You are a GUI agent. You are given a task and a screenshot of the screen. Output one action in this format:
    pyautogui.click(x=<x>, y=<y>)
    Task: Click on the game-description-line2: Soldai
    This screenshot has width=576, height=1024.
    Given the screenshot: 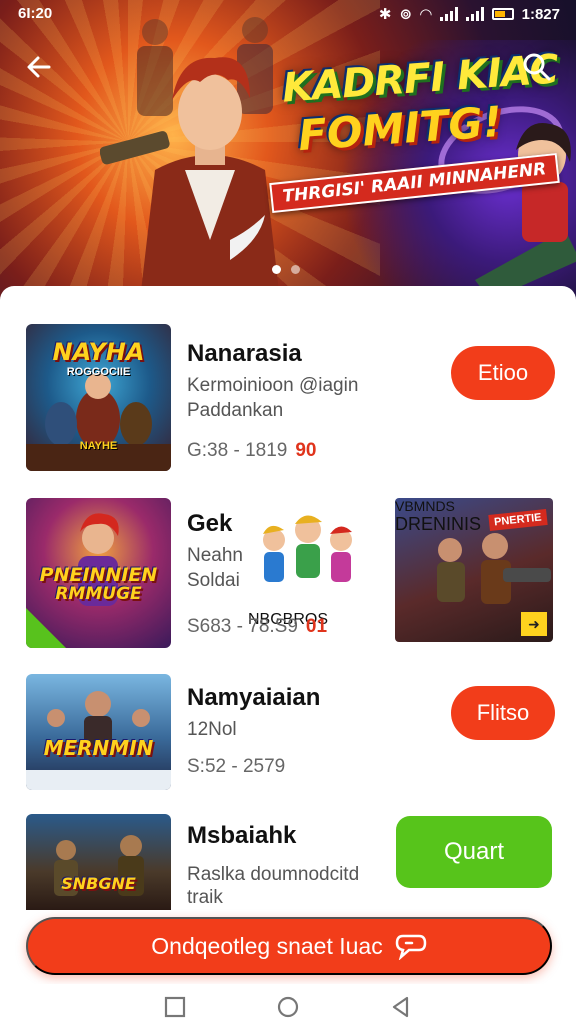 What is the action you would take?
    pyautogui.click(x=213, y=580)
    